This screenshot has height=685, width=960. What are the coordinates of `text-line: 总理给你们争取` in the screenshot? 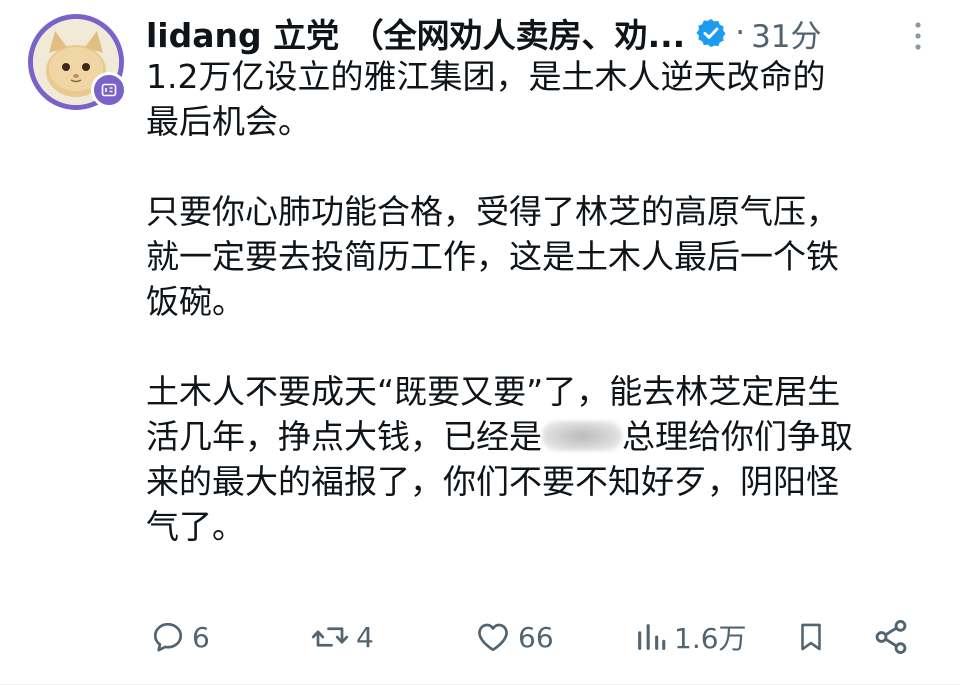 It's located at (737, 436).